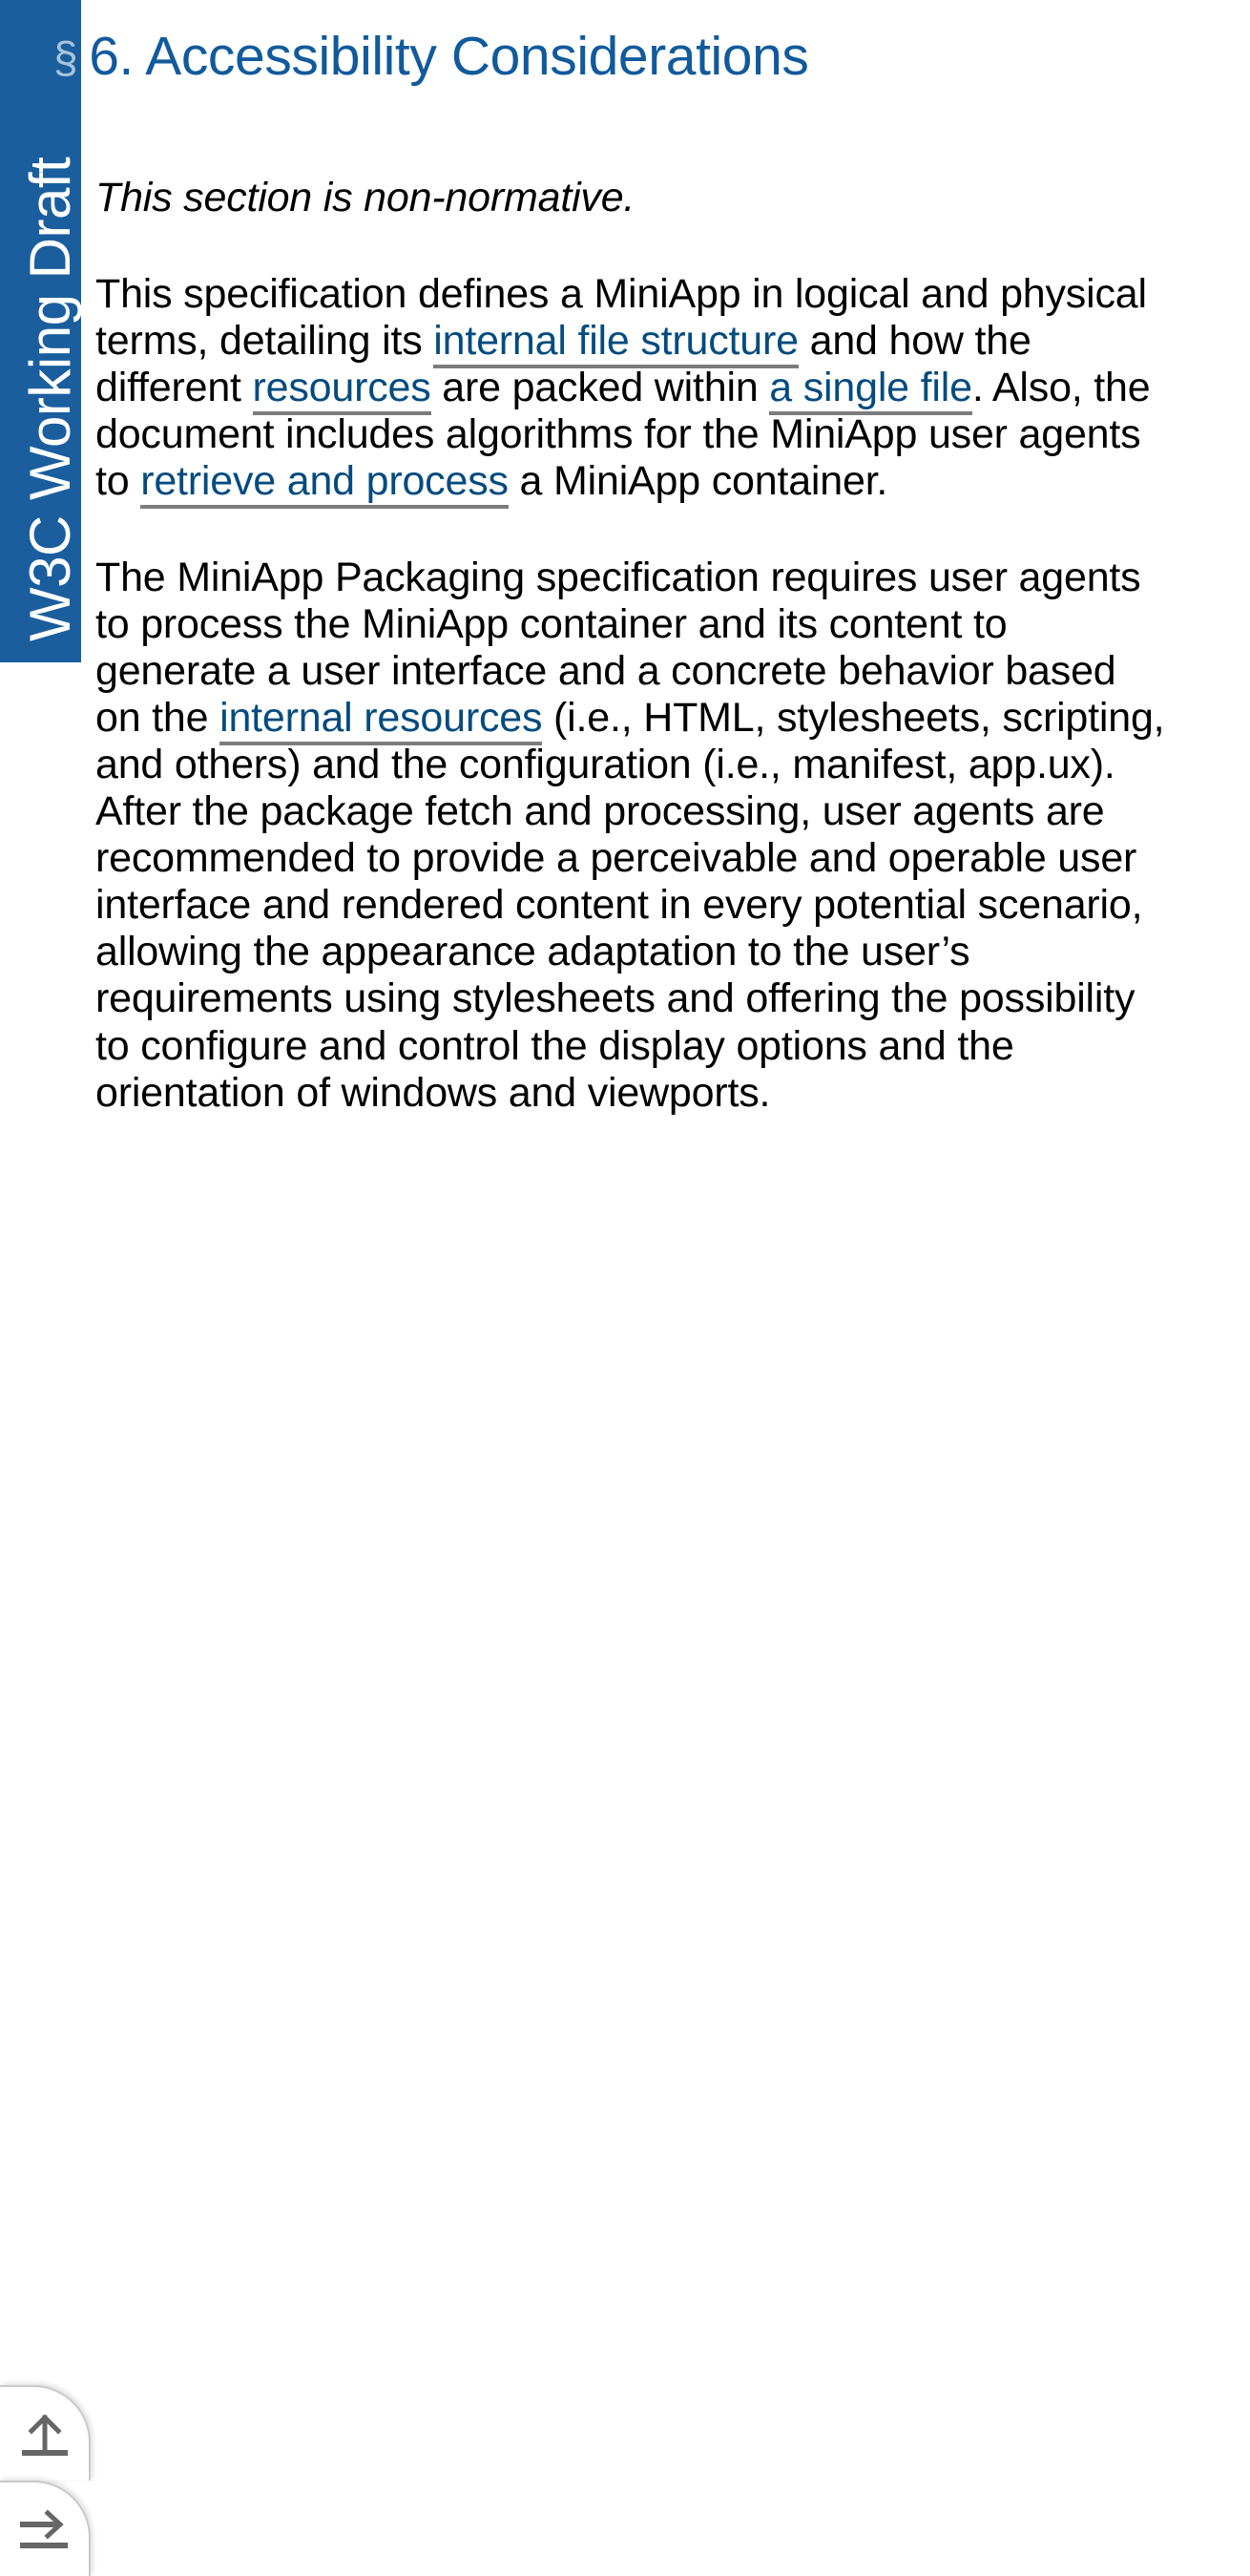 The height and width of the screenshot is (2576, 1250). I want to click on back-to-top-button, so click(46, 2433).